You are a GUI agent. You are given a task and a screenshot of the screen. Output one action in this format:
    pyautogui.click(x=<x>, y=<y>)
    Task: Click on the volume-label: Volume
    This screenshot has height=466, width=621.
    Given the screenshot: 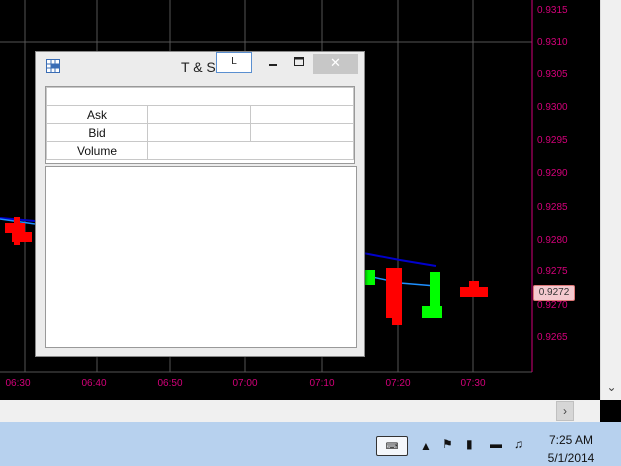 What is the action you would take?
    pyautogui.click(x=97, y=150)
    